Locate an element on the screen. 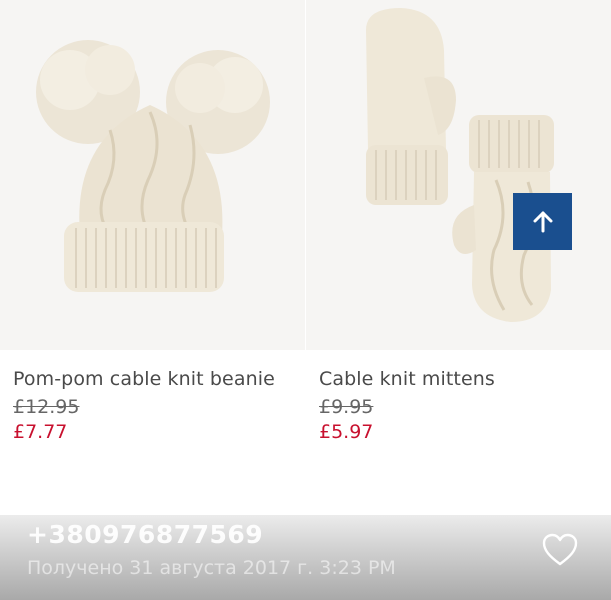 The width and height of the screenshot is (611, 600). arrow-up-icon is located at coordinates (542, 221).